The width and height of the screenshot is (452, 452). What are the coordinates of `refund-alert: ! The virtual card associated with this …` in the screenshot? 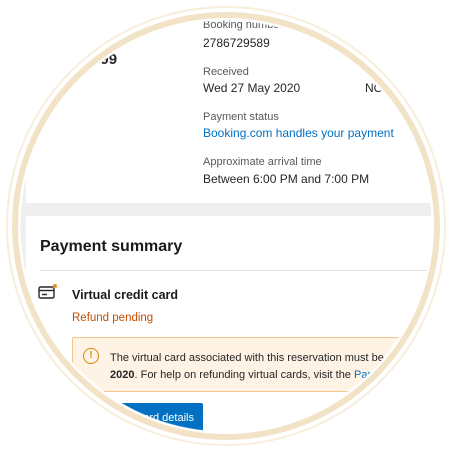 It's located at (262, 364).